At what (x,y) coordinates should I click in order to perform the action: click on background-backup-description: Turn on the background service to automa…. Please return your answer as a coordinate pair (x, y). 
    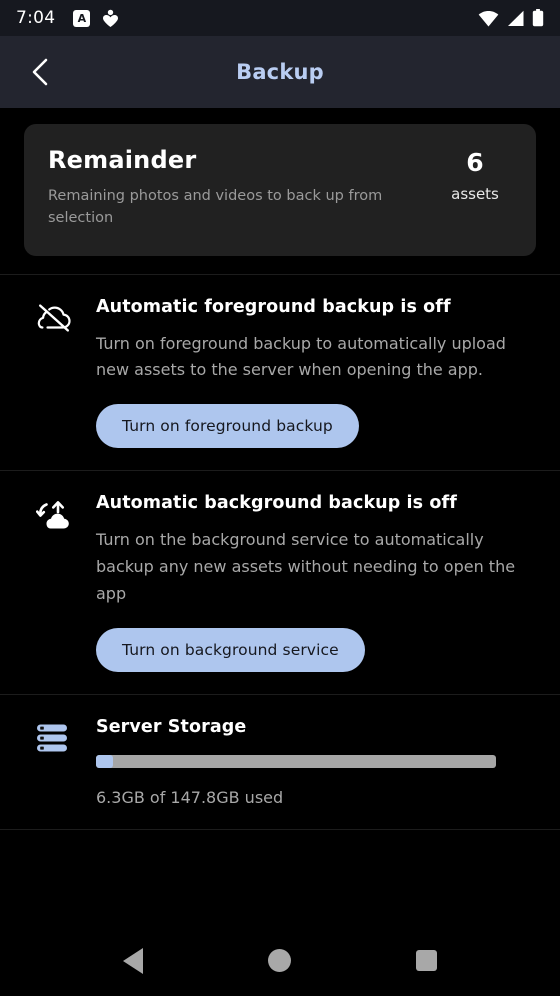
    Looking at the image, I should click on (306, 566).